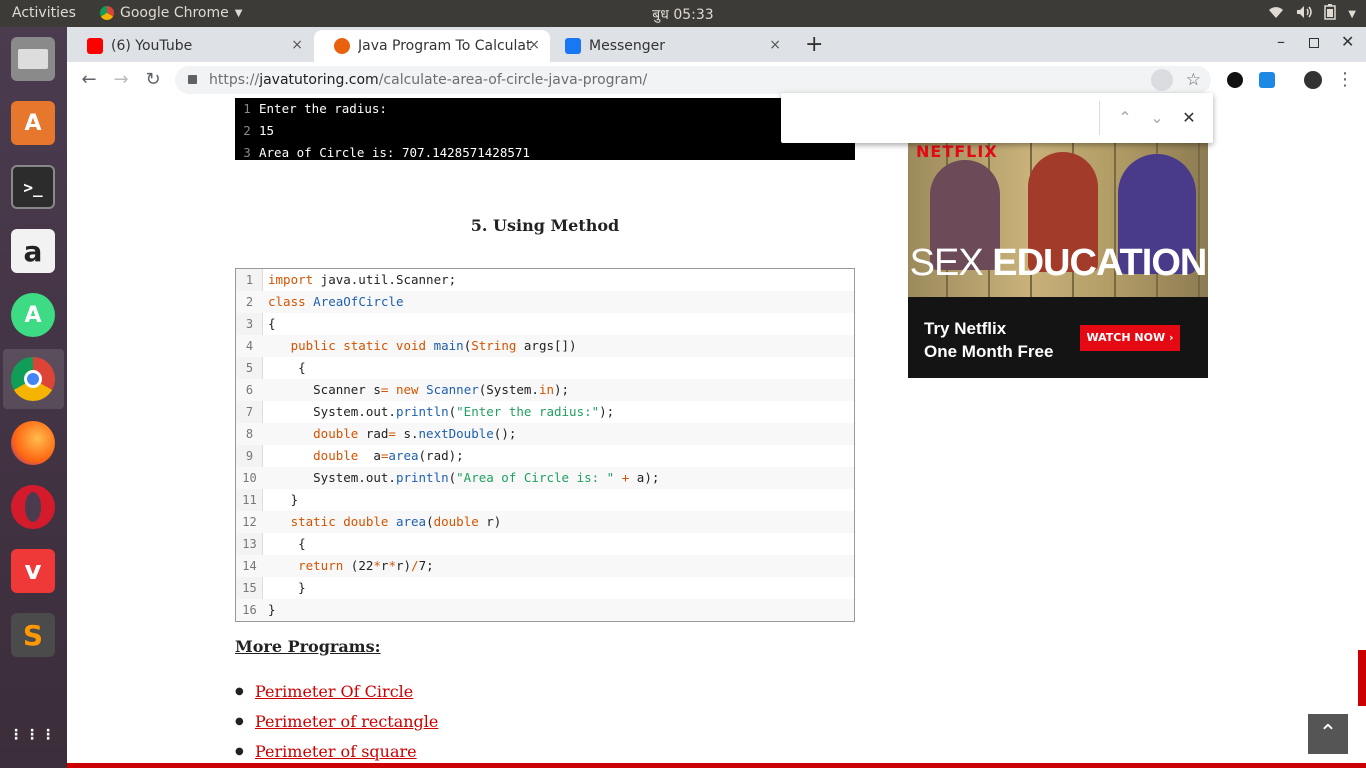  What do you see at coordinates (1362, 678) in the screenshot?
I see `scroll-indicator` at bounding box center [1362, 678].